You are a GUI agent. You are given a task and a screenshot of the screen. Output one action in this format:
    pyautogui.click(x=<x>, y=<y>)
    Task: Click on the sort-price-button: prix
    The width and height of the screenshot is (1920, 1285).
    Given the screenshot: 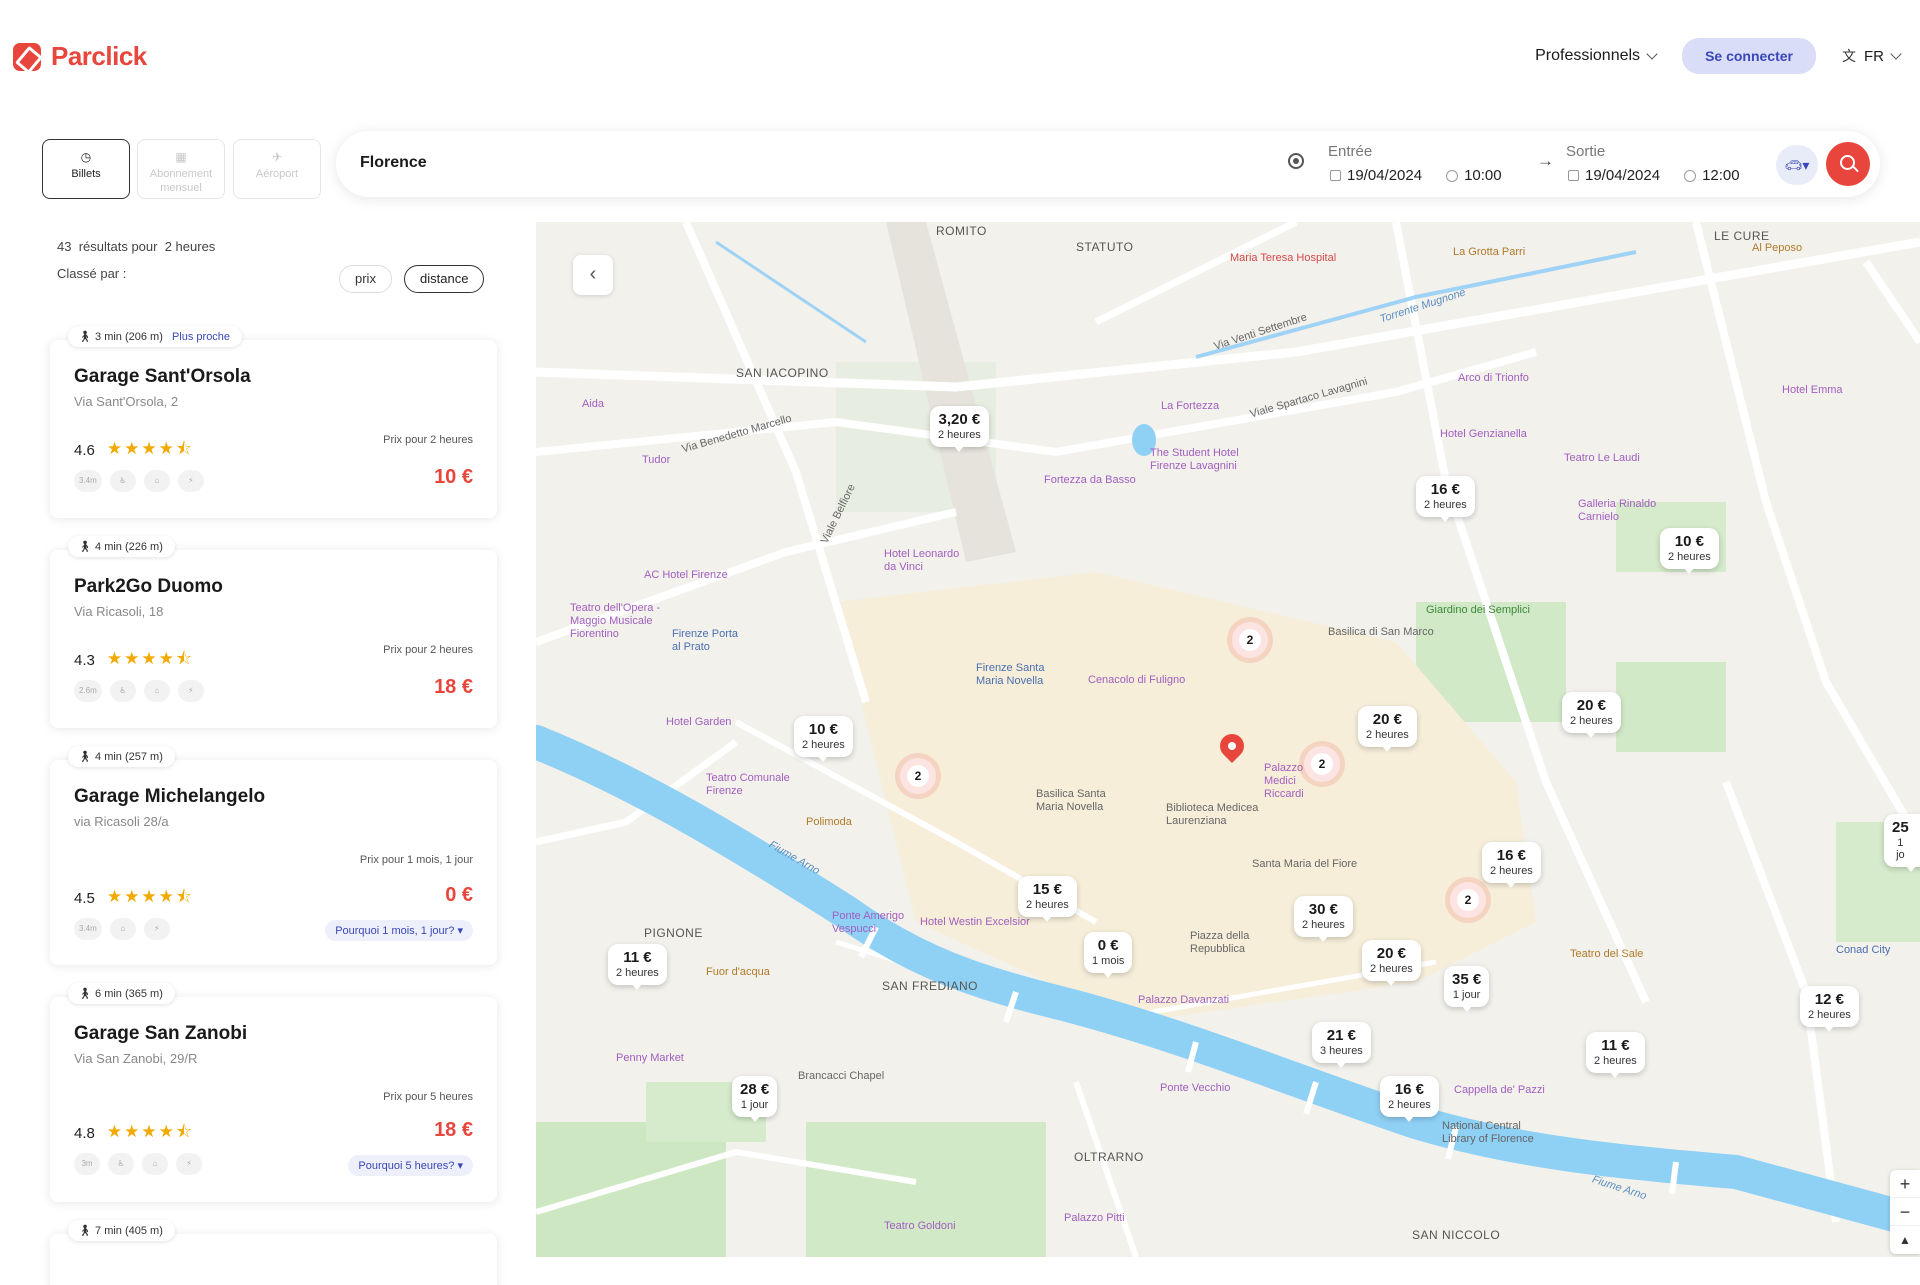 What is the action you would take?
    pyautogui.click(x=365, y=279)
    